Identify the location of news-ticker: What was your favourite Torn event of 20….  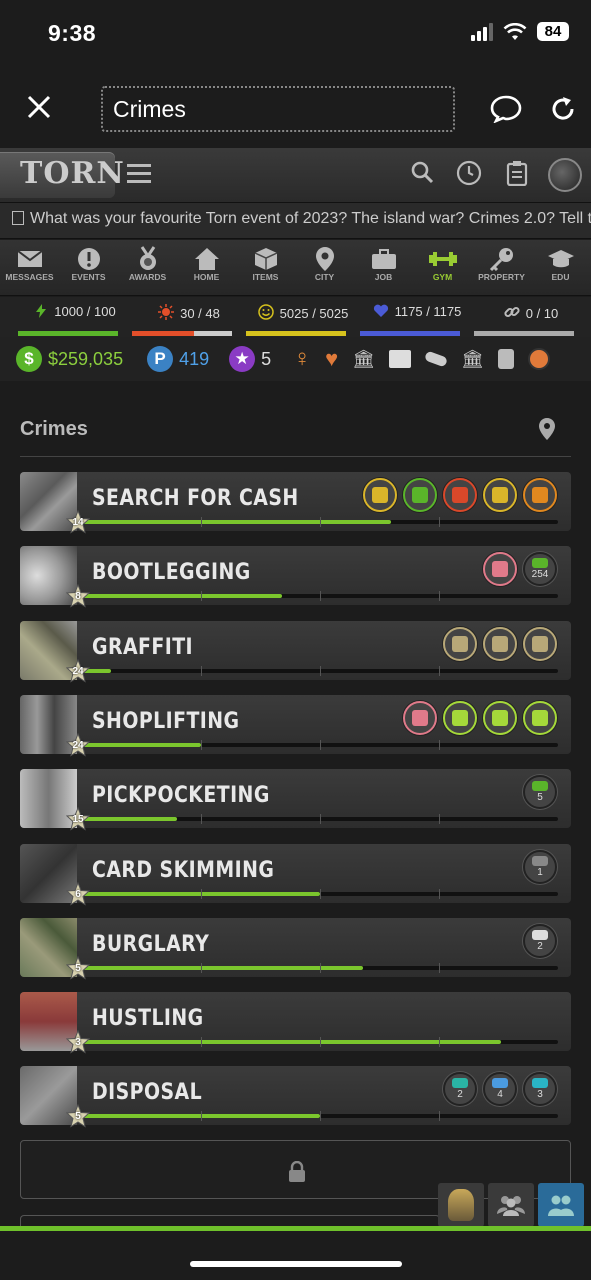
(295, 221).